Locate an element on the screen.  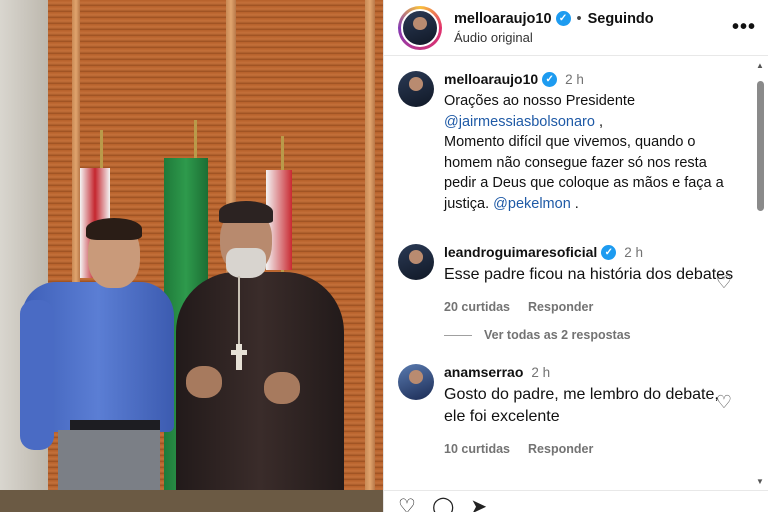
caption-punct: , is located at coordinates (598, 121).